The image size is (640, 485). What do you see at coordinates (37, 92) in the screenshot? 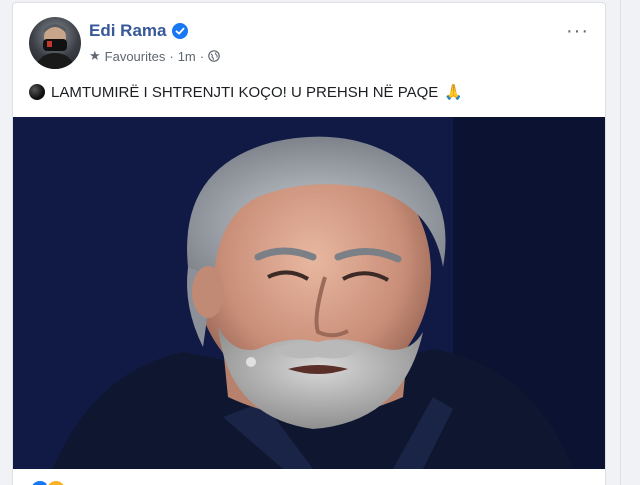
I see `black-circle-emoji-icon` at bounding box center [37, 92].